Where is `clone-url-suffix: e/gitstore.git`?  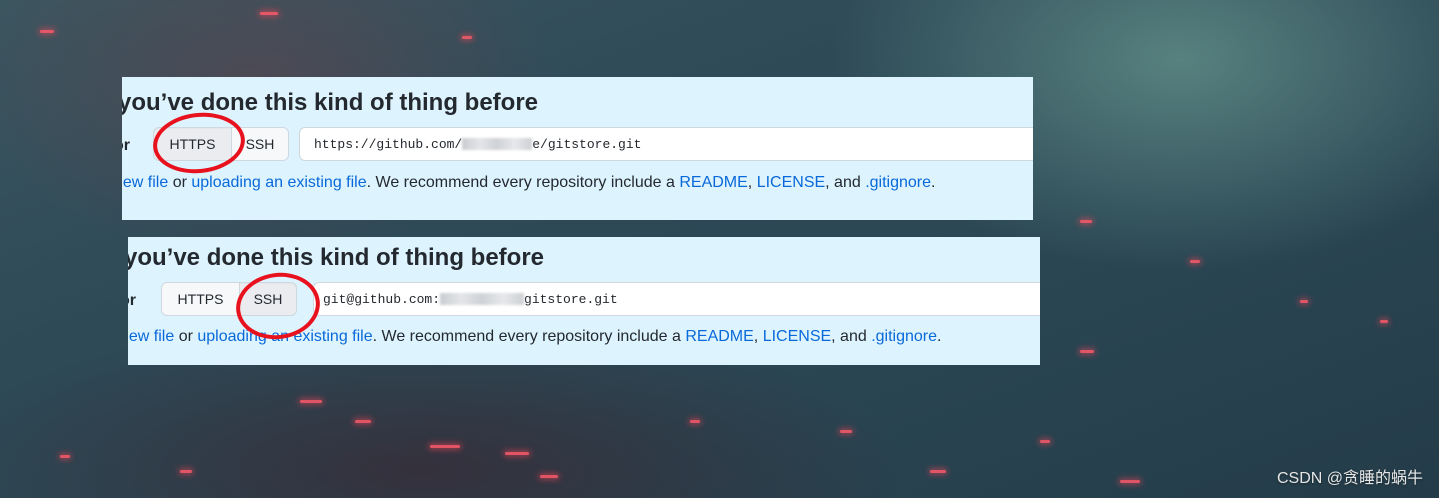
clone-url-suffix: e/gitstore.git is located at coordinates (587, 144).